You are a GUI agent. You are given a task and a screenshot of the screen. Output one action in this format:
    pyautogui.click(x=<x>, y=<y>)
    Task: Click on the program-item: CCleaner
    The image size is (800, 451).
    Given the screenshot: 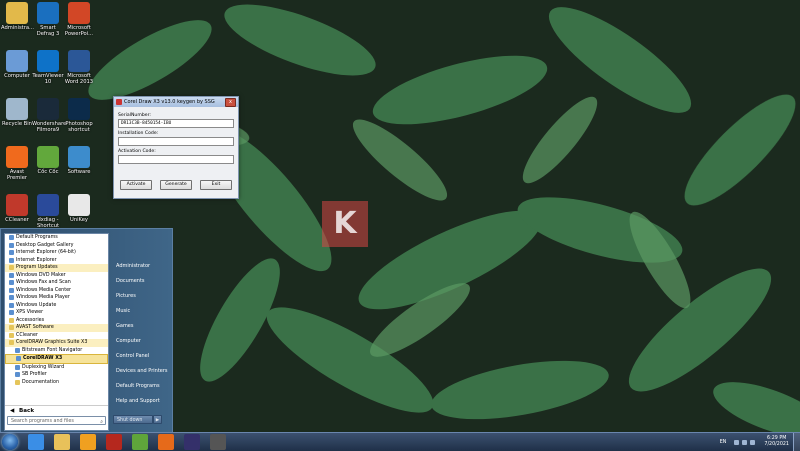 What is the action you would take?
    pyautogui.click(x=56, y=336)
    